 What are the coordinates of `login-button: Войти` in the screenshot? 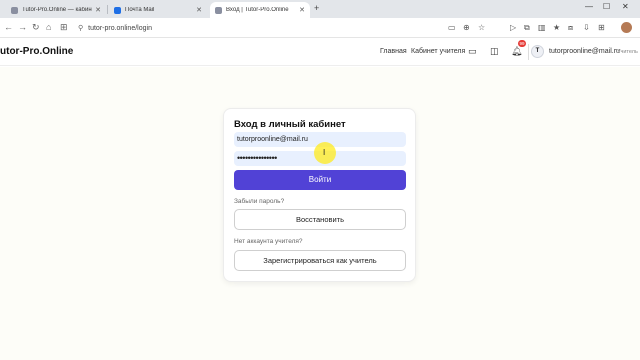 It's located at (320, 180).